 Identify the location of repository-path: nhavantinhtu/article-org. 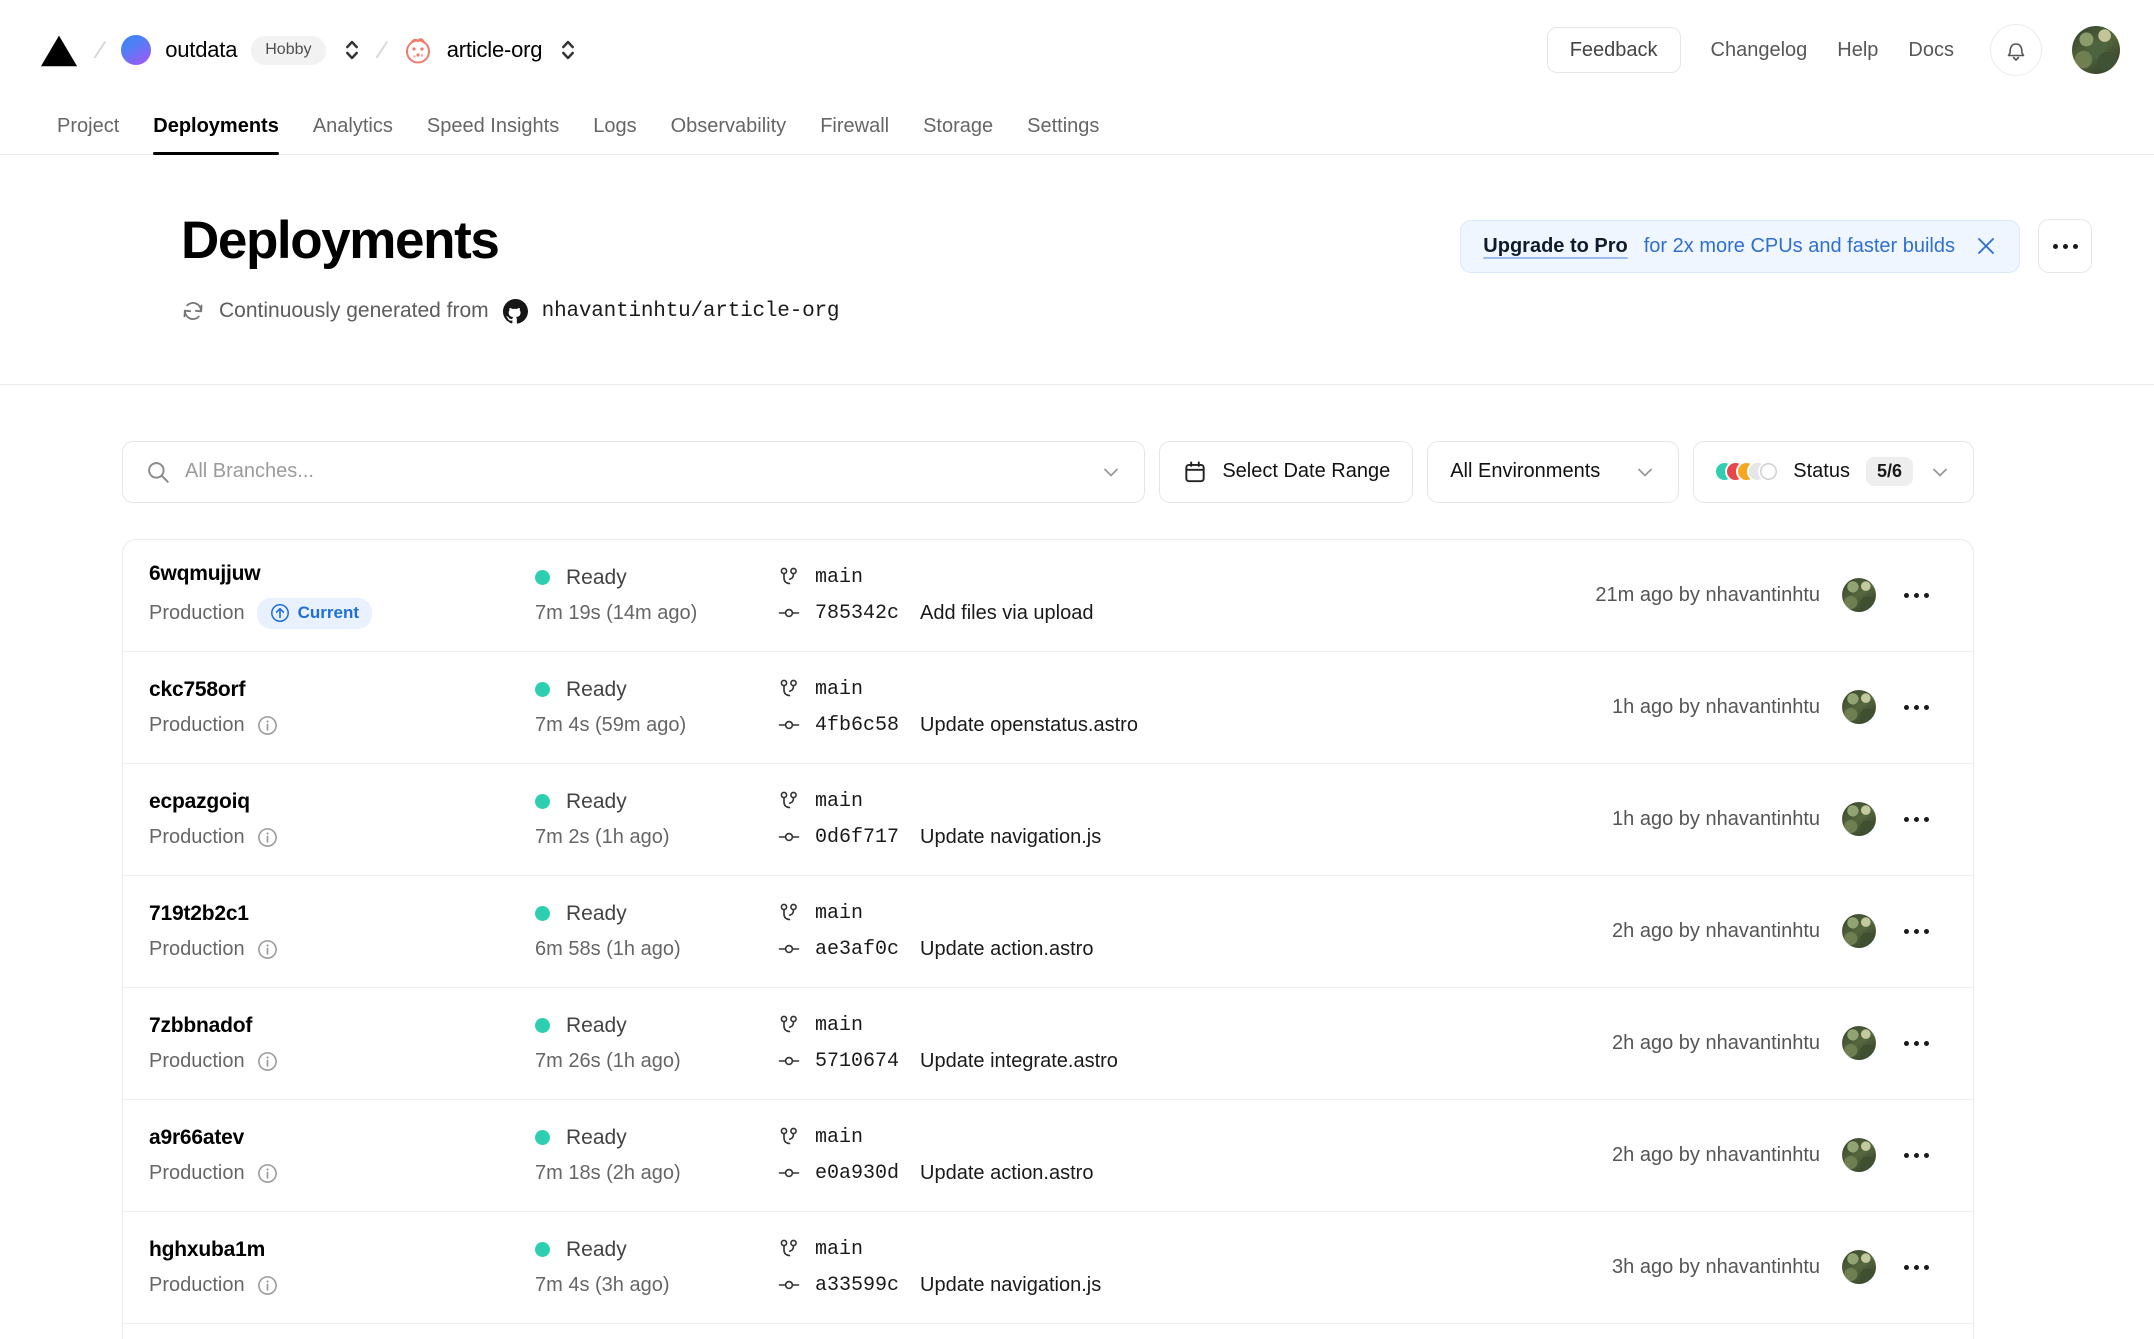
(691, 311).